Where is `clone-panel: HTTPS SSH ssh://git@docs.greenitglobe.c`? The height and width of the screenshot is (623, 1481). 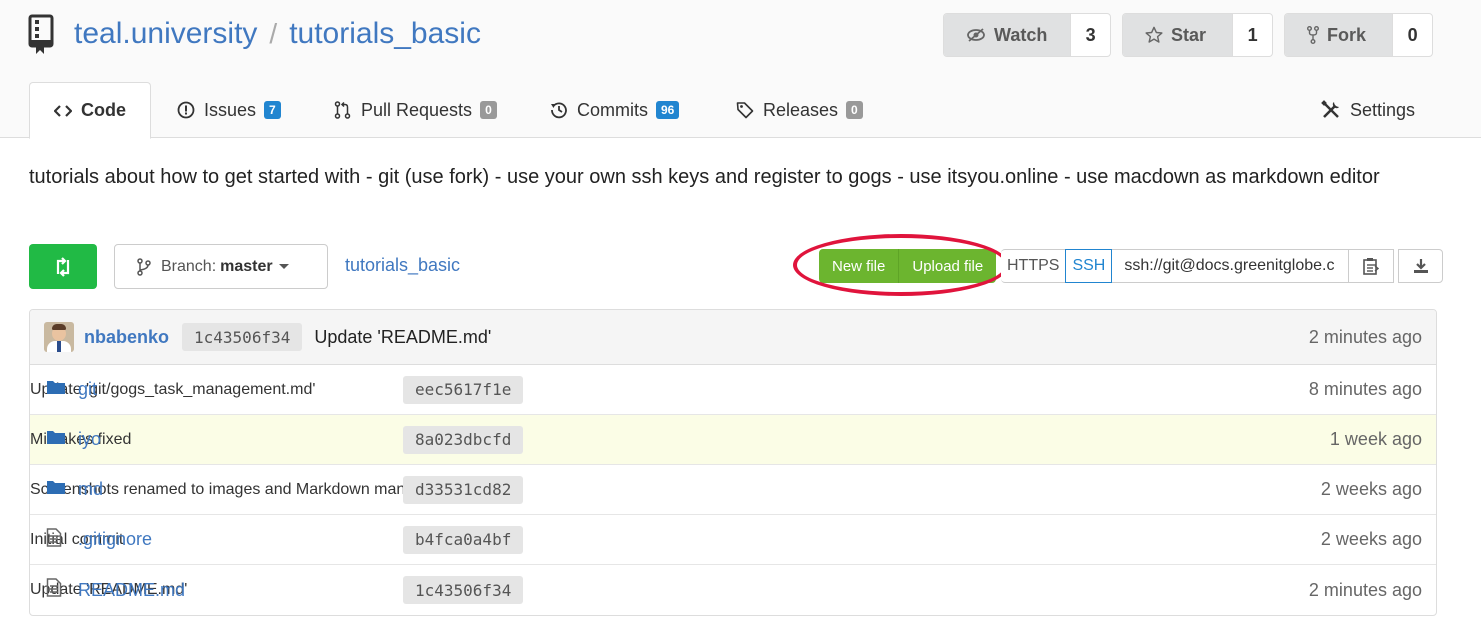 clone-panel: HTTPS SSH ssh://git@docs.greenitglobe.c is located at coordinates (1222, 266).